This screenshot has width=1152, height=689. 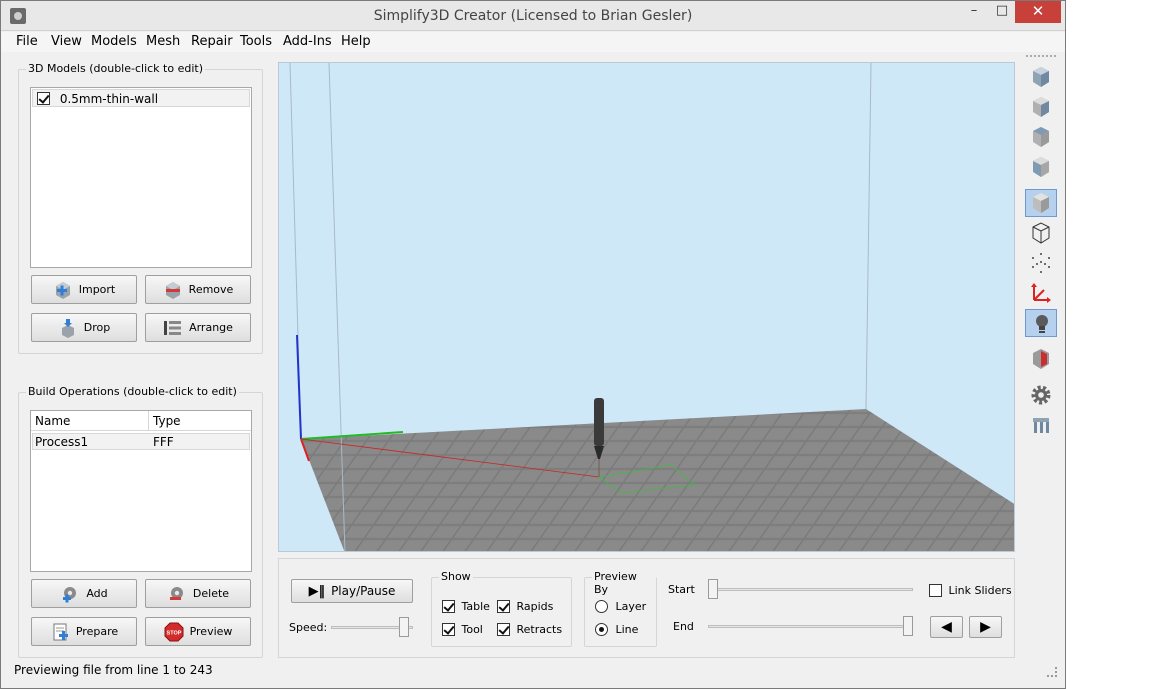 What do you see at coordinates (148, 421) in the screenshot?
I see `column-divider` at bounding box center [148, 421].